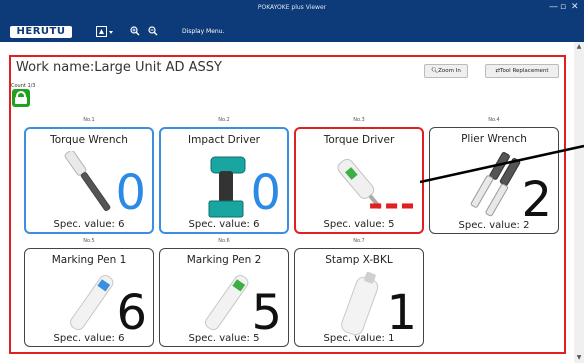 The image size is (584, 363). What do you see at coordinates (224, 180) in the screenshot?
I see `tool-card-impact-driver: Impact Driver 0 Spec. value: 6` at bounding box center [224, 180].